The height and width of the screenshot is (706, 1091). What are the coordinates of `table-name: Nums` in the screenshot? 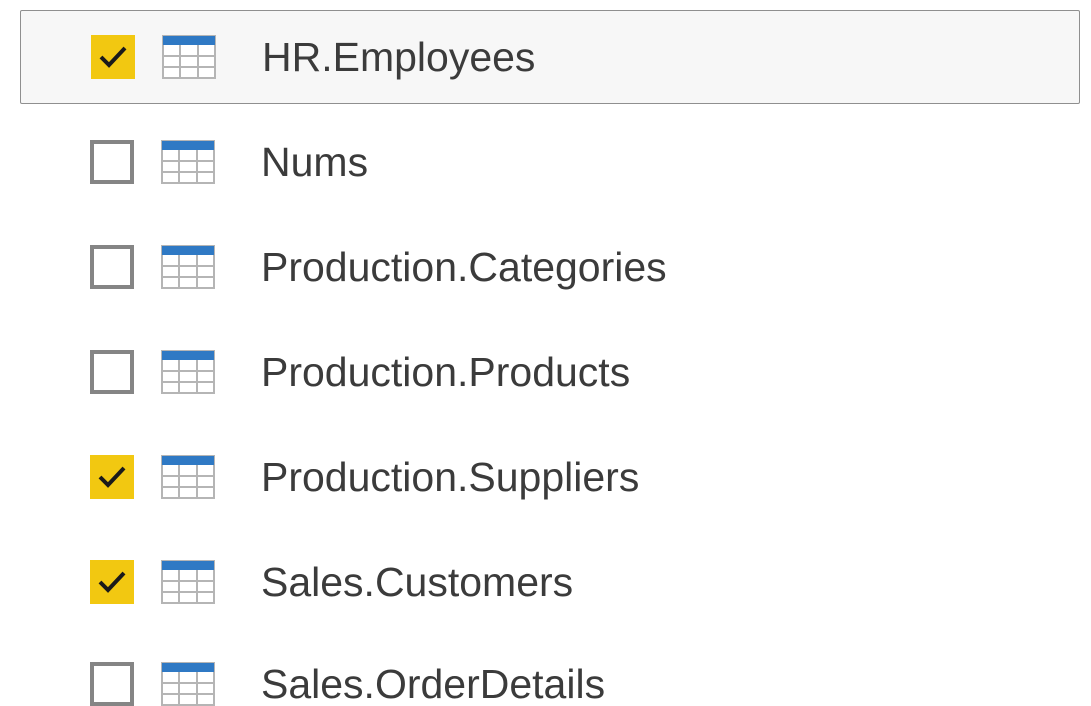 It's located at (315, 161).